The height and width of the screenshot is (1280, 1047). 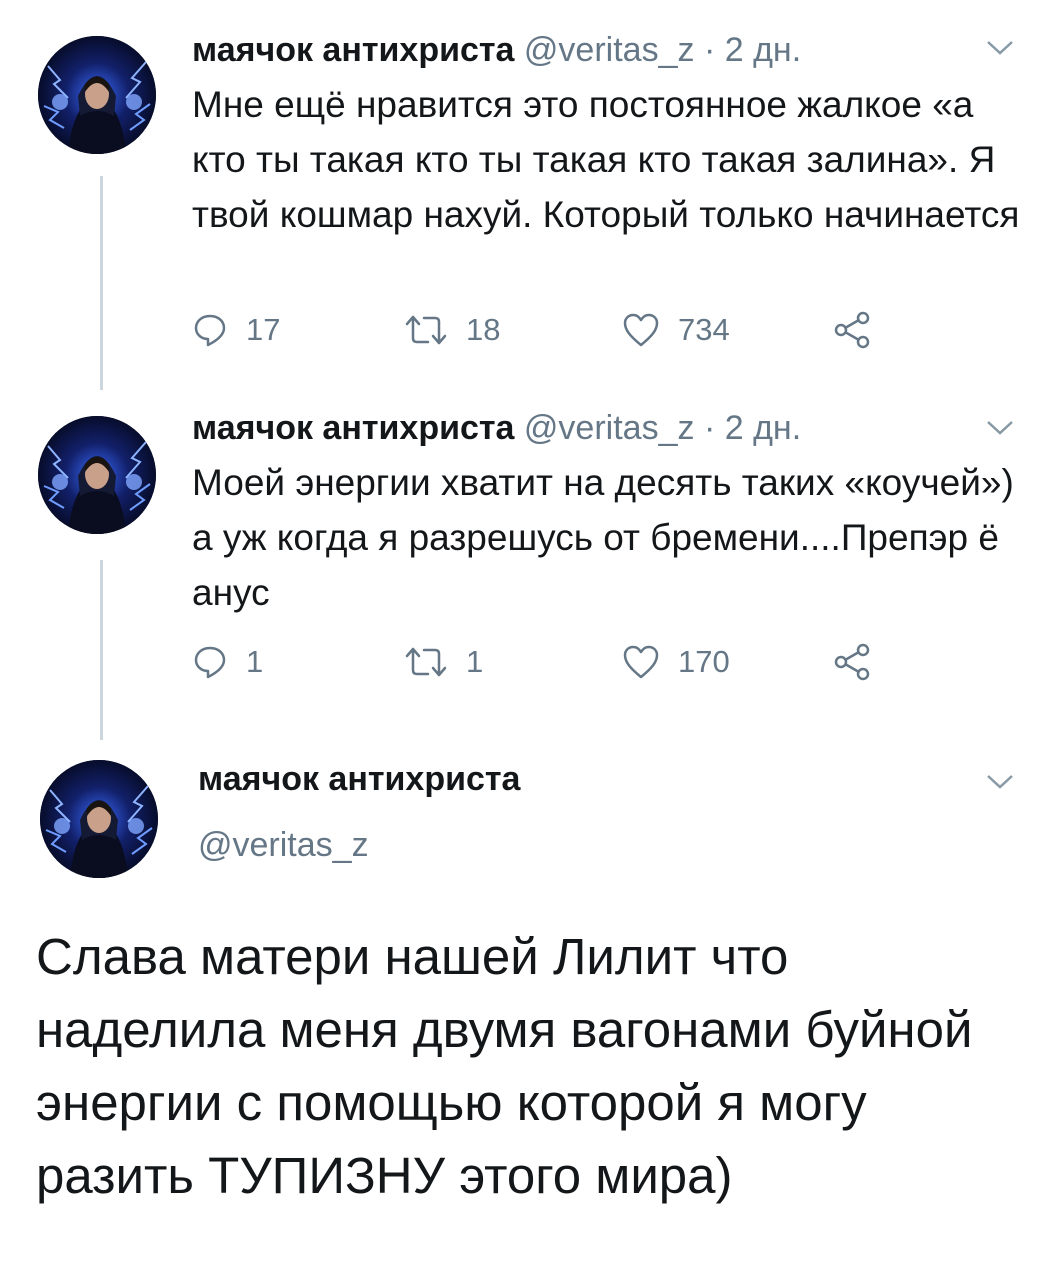 I want to click on like-button: 734, so click(x=676, y=330).